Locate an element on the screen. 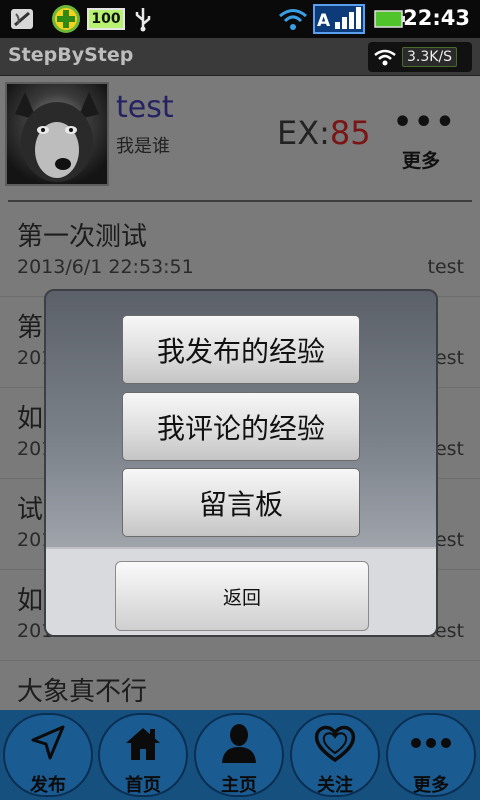 The width and height of the screenshot is (480, 800). nav-follow-button: 关注 is located at coordinates (335, 755).